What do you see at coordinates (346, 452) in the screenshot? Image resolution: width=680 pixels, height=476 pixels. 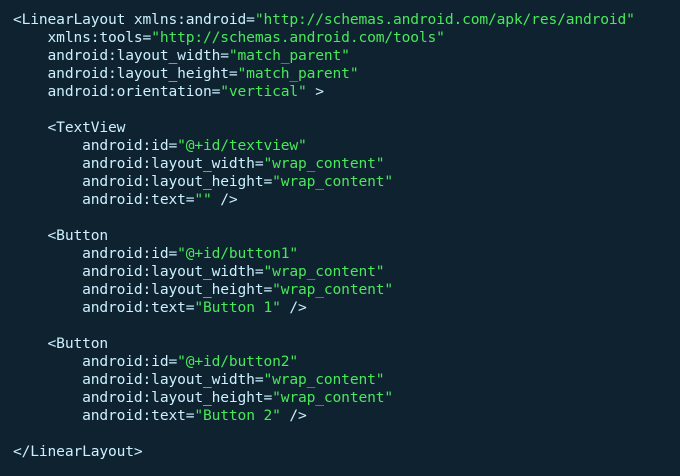 I see `code-line: </LinearLayout>` at bounding box center [346, 452].